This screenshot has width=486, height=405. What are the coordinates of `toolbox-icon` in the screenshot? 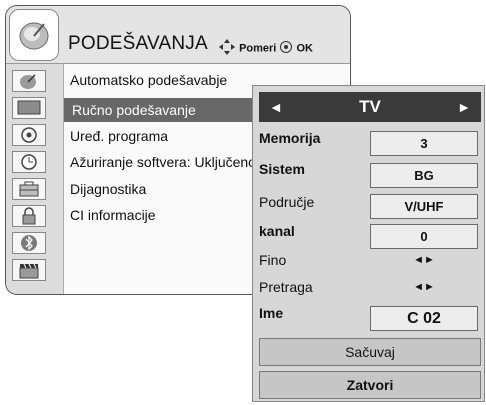 It's located at (29, 189).